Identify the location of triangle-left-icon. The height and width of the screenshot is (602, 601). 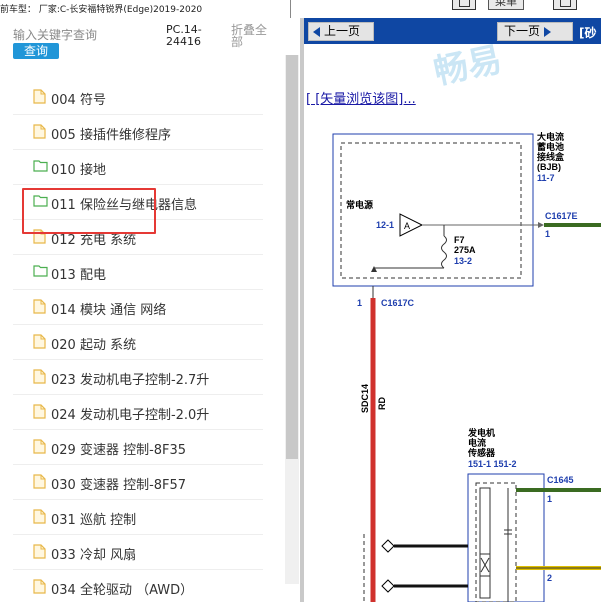
(316, 31).